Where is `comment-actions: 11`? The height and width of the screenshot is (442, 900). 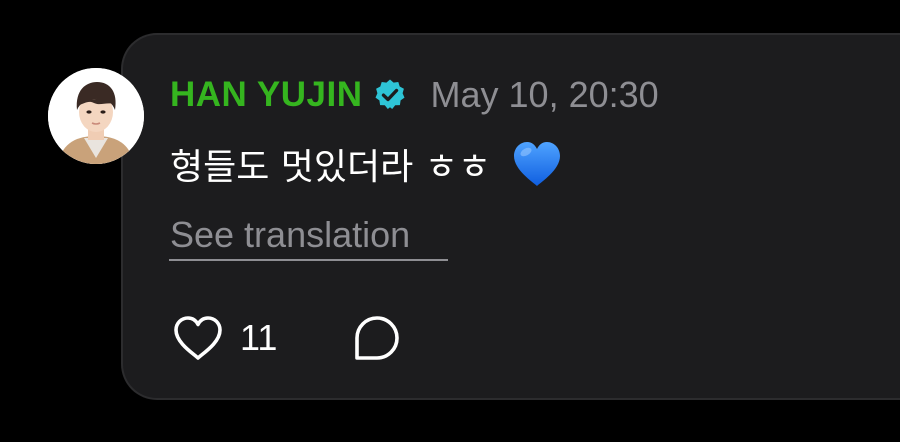
comment-actions: 11 is located at coordinates (286, 338).